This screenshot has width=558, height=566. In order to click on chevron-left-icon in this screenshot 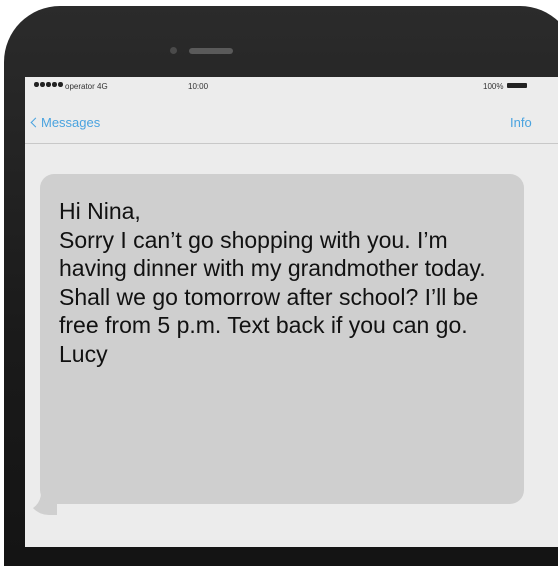, I will do `click(35, 122)`.